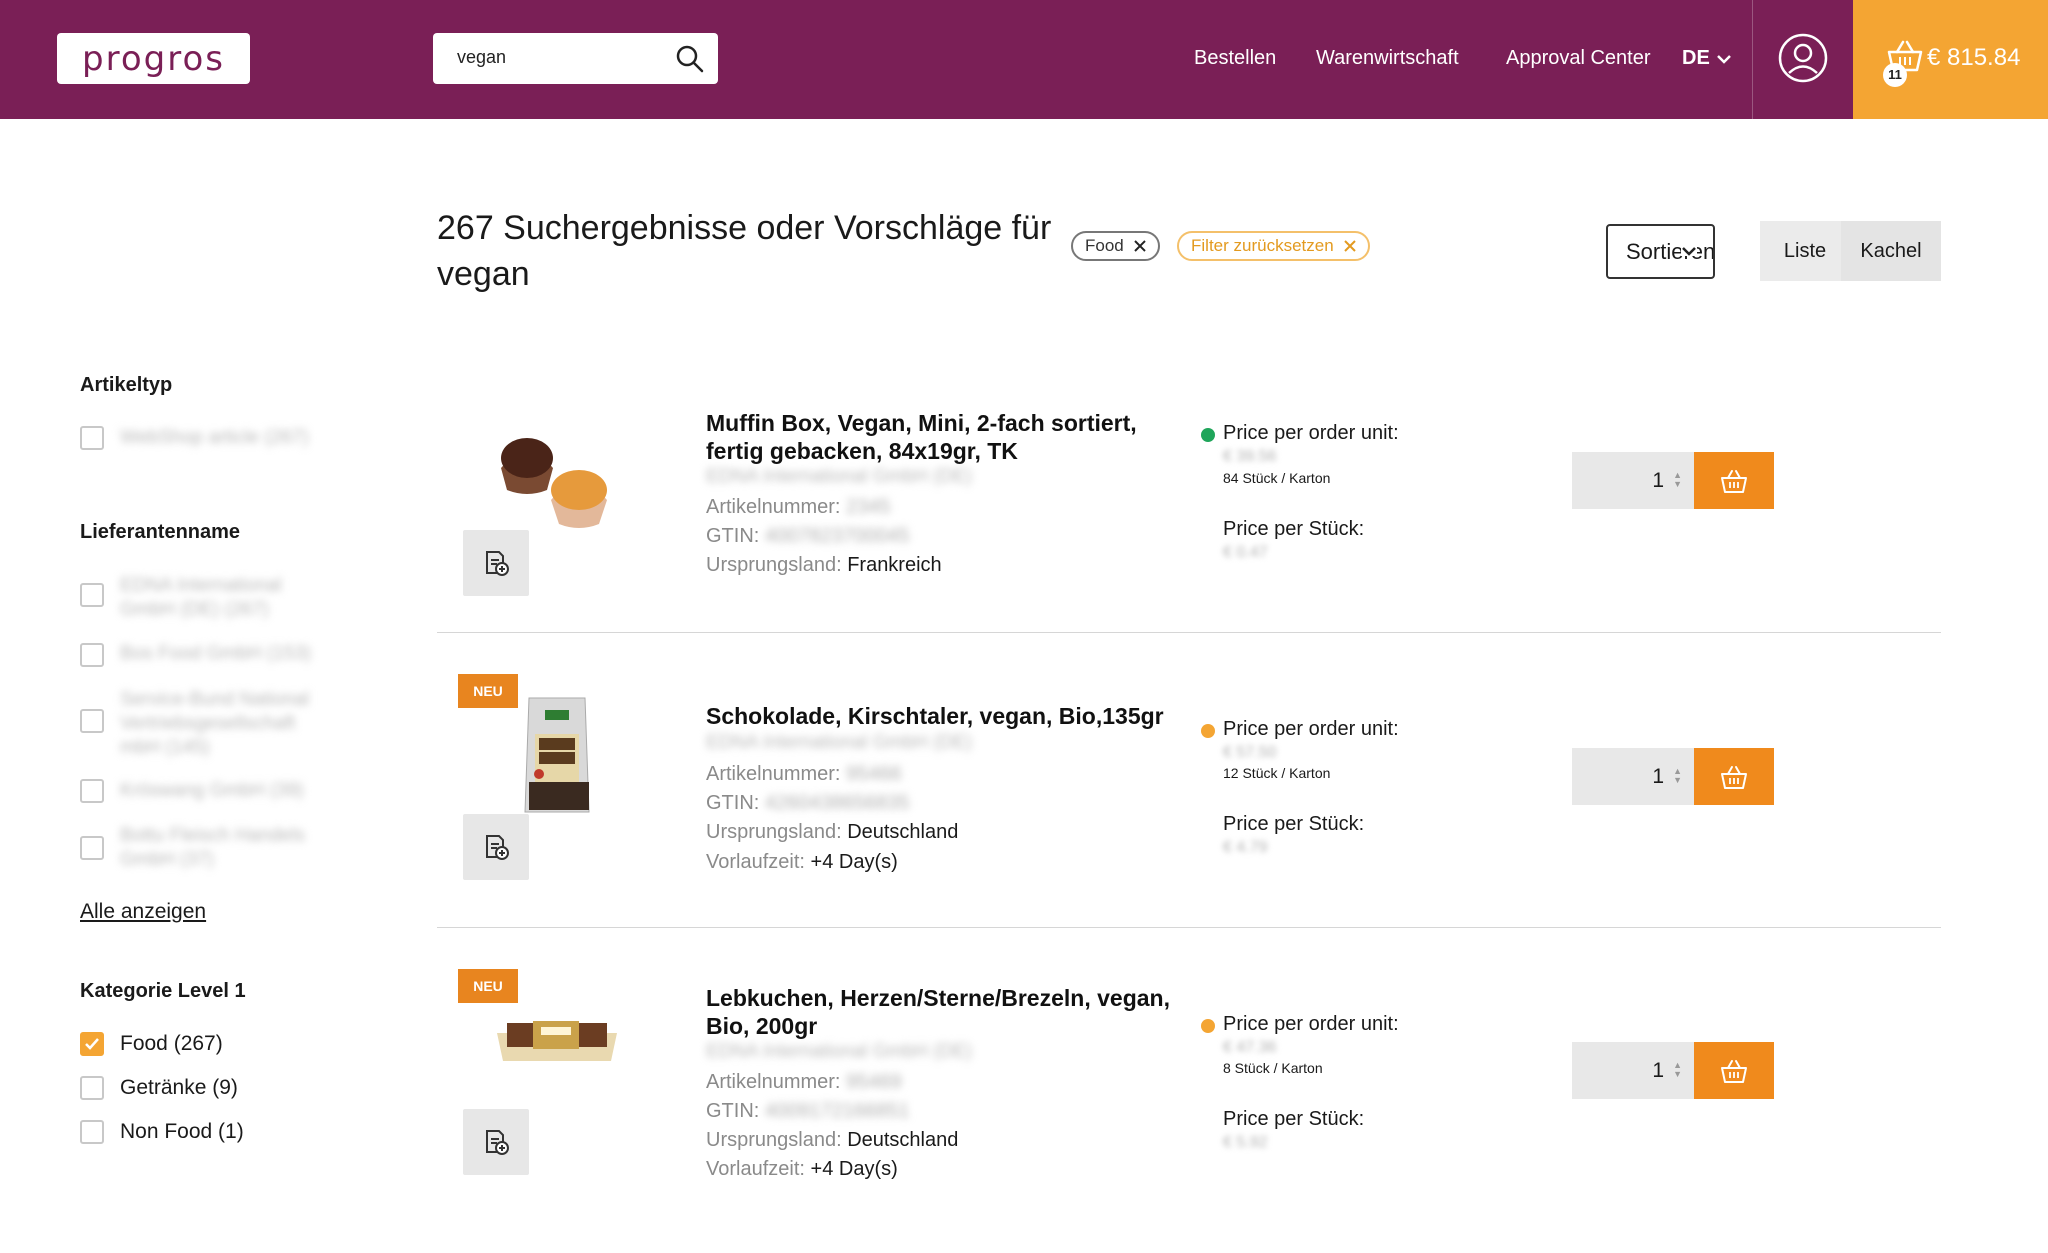 The image size is (2048, 1253). What do you see at coordinates (808, 1111) in the screenshot?
I see `product-gtin: GTIN: 4009172166851` at bounding box center [808, 1111].